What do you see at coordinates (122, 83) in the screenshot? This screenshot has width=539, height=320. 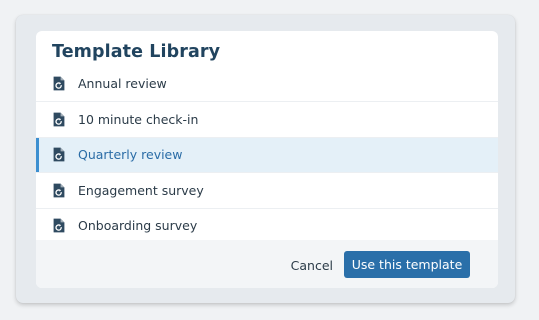 I see `template-item-label: Annual review` at bounding box center [122, 83].